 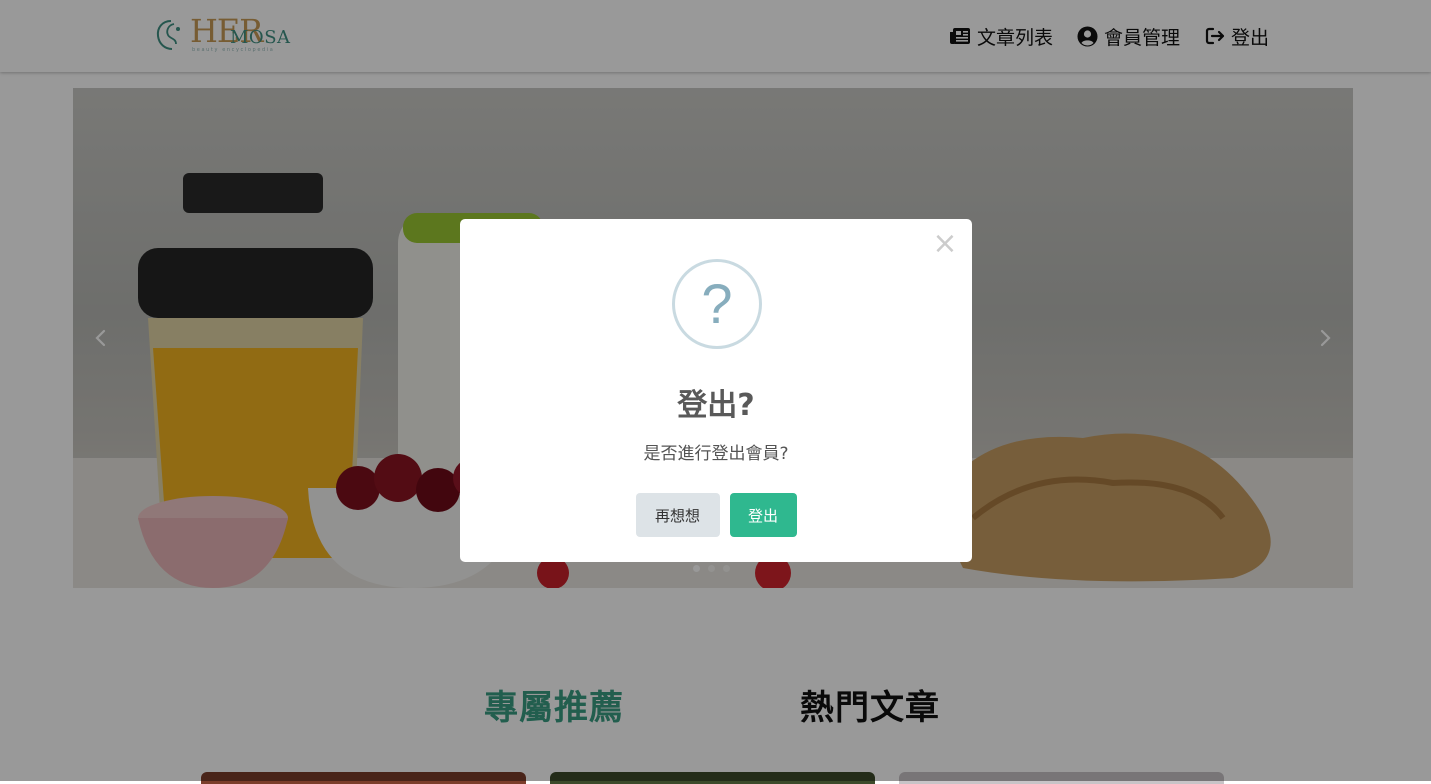 What do you see at coordinates (763, 515) in the screenshot?
I see `confirm-logout-button: 登出` at bounding box center [763, 515].